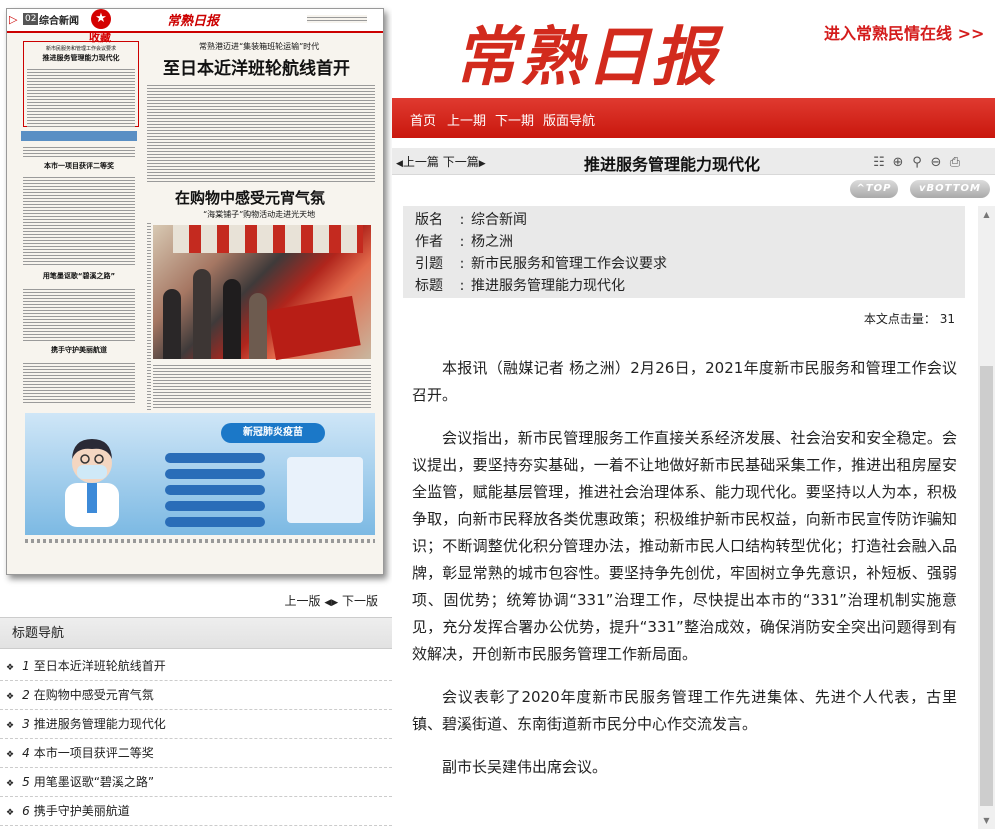 The height and width of the screenshot is (833, 995). What do you see at coordinates (898, 162) in the screenshot?
I see `zoom-in-icon: ⊕` at bounding box center [898, 162].